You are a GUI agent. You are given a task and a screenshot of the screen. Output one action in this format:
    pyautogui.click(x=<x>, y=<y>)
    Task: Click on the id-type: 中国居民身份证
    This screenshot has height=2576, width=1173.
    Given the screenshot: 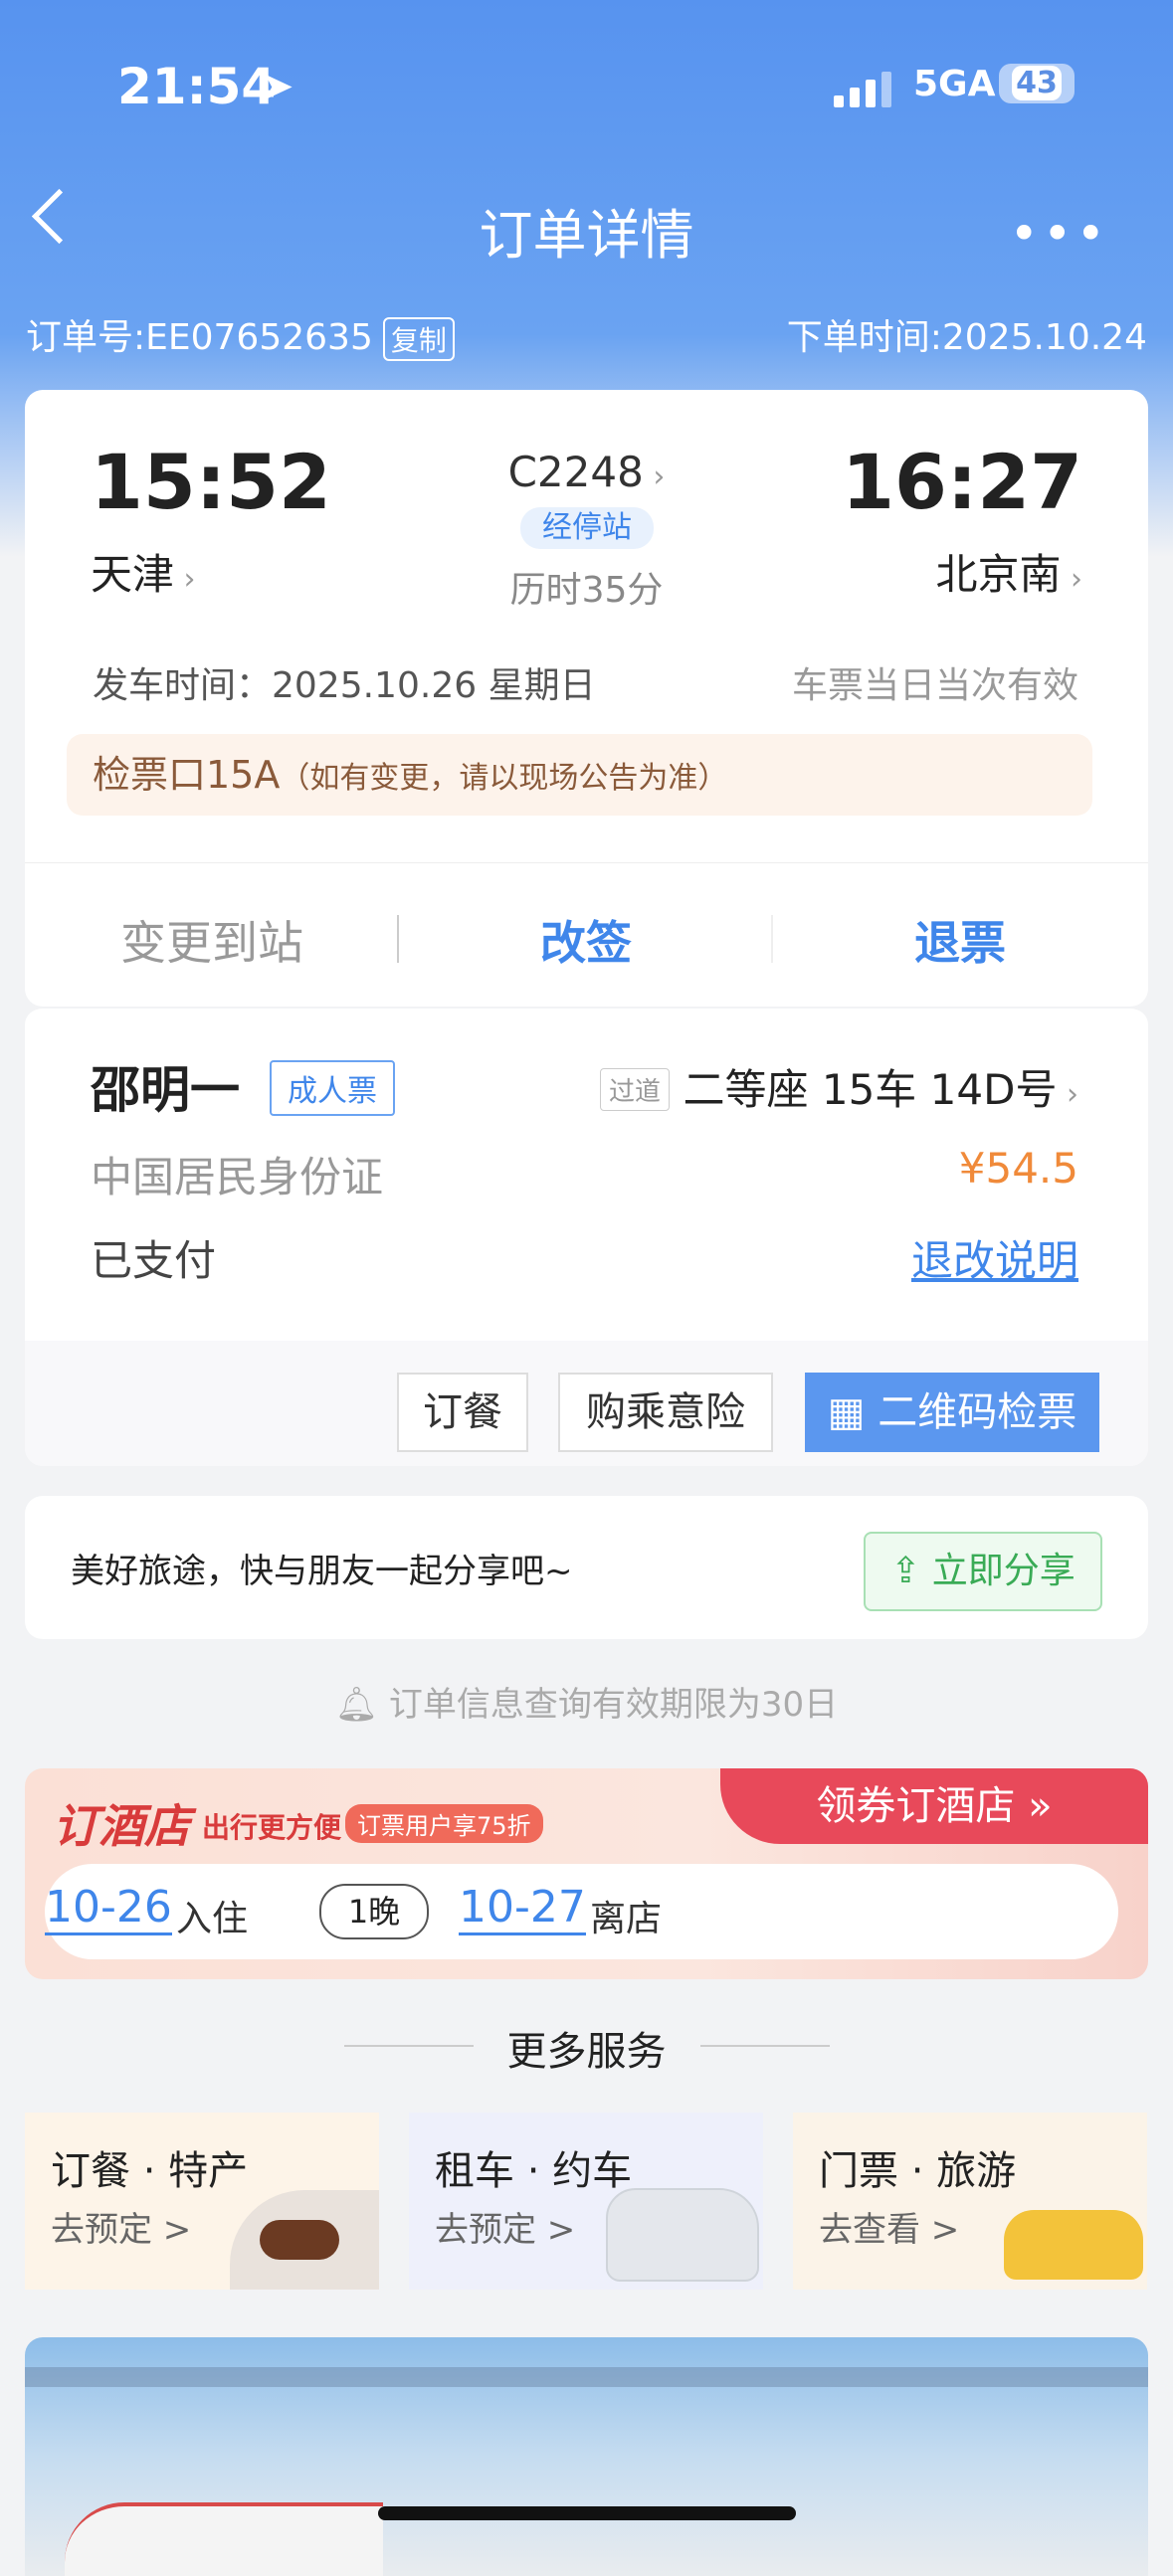 What is the action you would take?
    pyautogui.click(x=237, y=1177)
    